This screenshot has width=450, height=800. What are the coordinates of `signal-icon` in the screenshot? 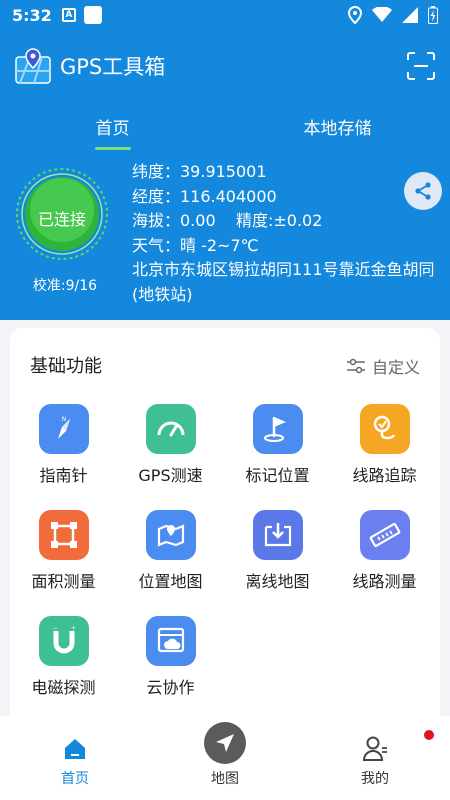 It's located at (410, 15).